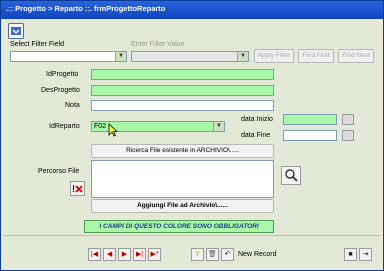  What do you see at coordinates (365, 254) in the screenshot?
I see `exit-icon: ⇥` at bounding box center [365, 254].